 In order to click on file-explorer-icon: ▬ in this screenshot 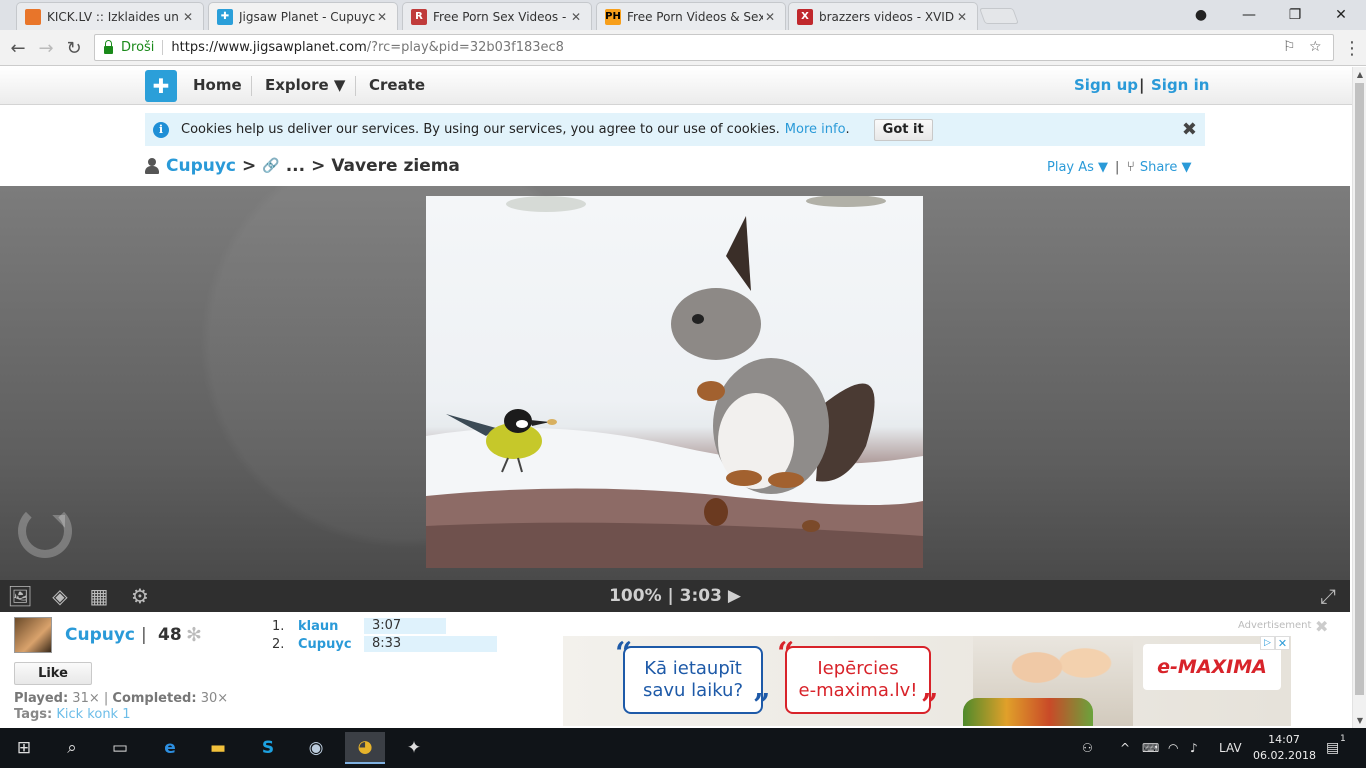, I will do `click(218, 748)`.